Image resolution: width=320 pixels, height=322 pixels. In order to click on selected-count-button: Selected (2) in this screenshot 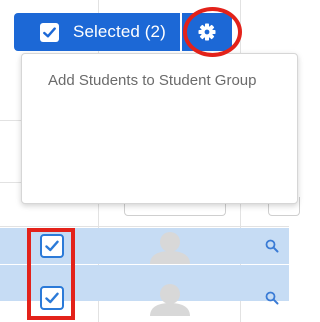, I will do `click(97, 32)`.